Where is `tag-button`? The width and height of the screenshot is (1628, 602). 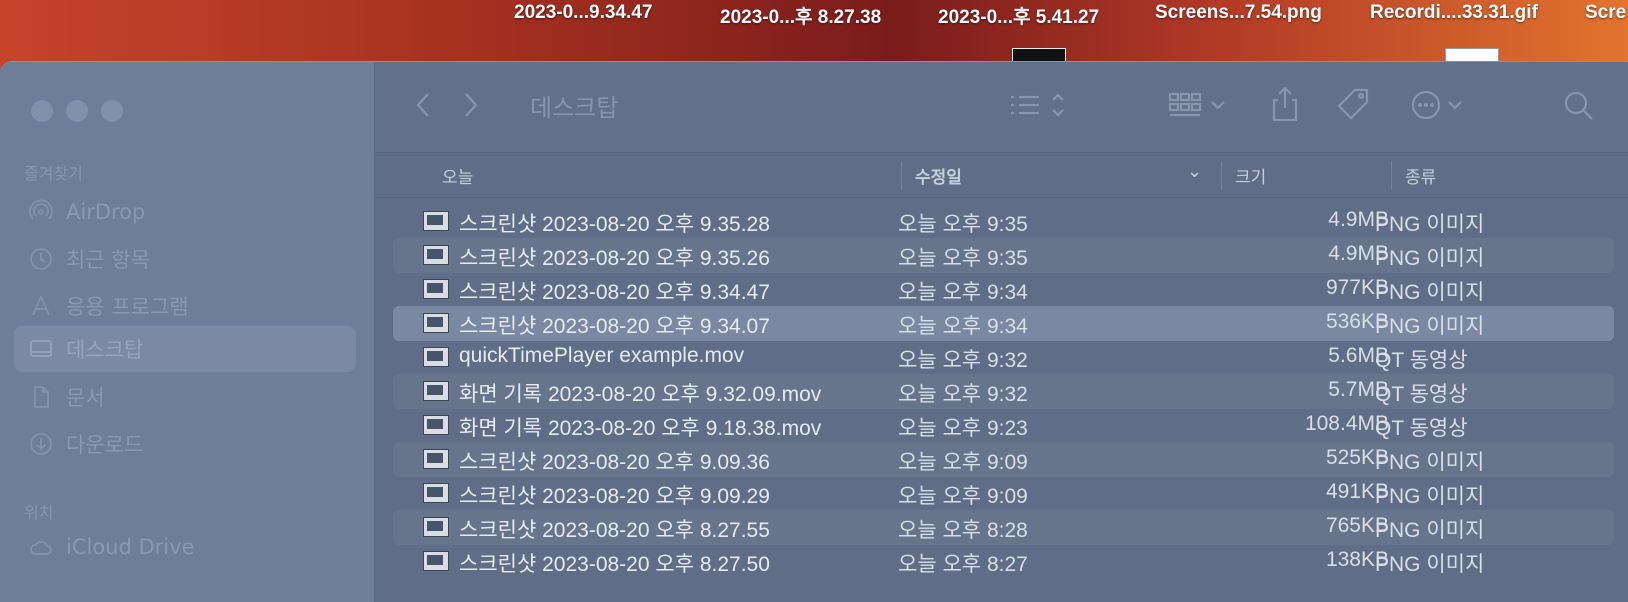 tag-button is located at coordinates (1353, 105).